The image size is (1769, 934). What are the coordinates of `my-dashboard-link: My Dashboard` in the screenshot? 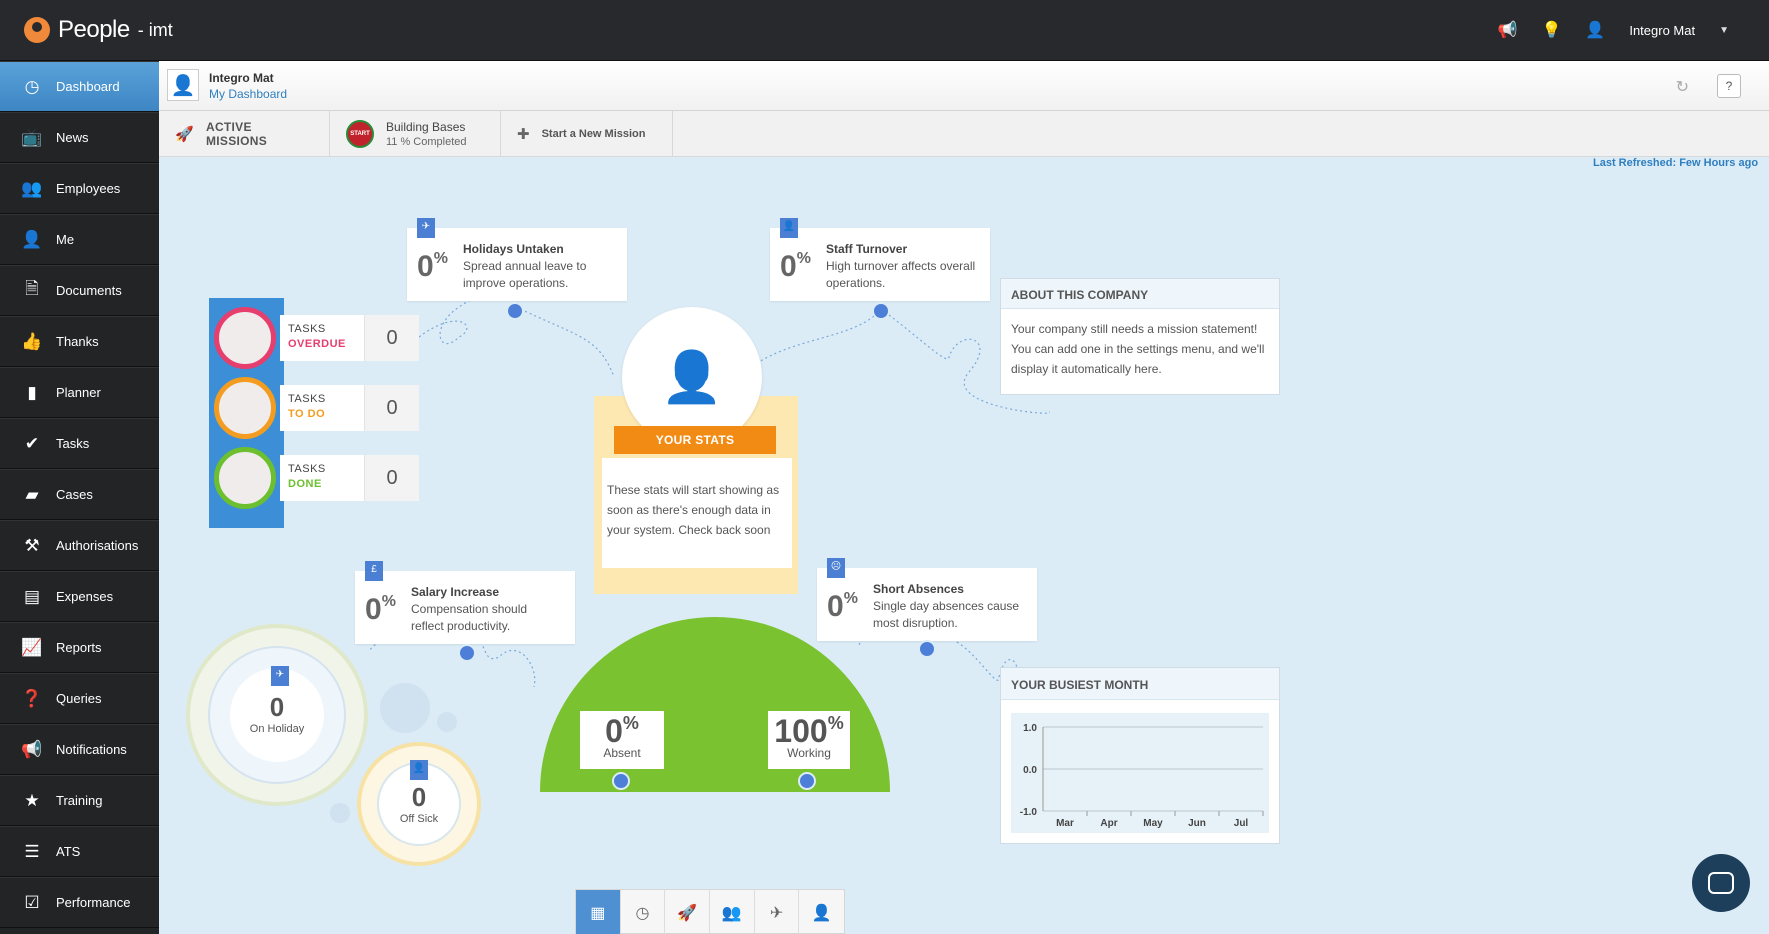 It's located at (248, 94).